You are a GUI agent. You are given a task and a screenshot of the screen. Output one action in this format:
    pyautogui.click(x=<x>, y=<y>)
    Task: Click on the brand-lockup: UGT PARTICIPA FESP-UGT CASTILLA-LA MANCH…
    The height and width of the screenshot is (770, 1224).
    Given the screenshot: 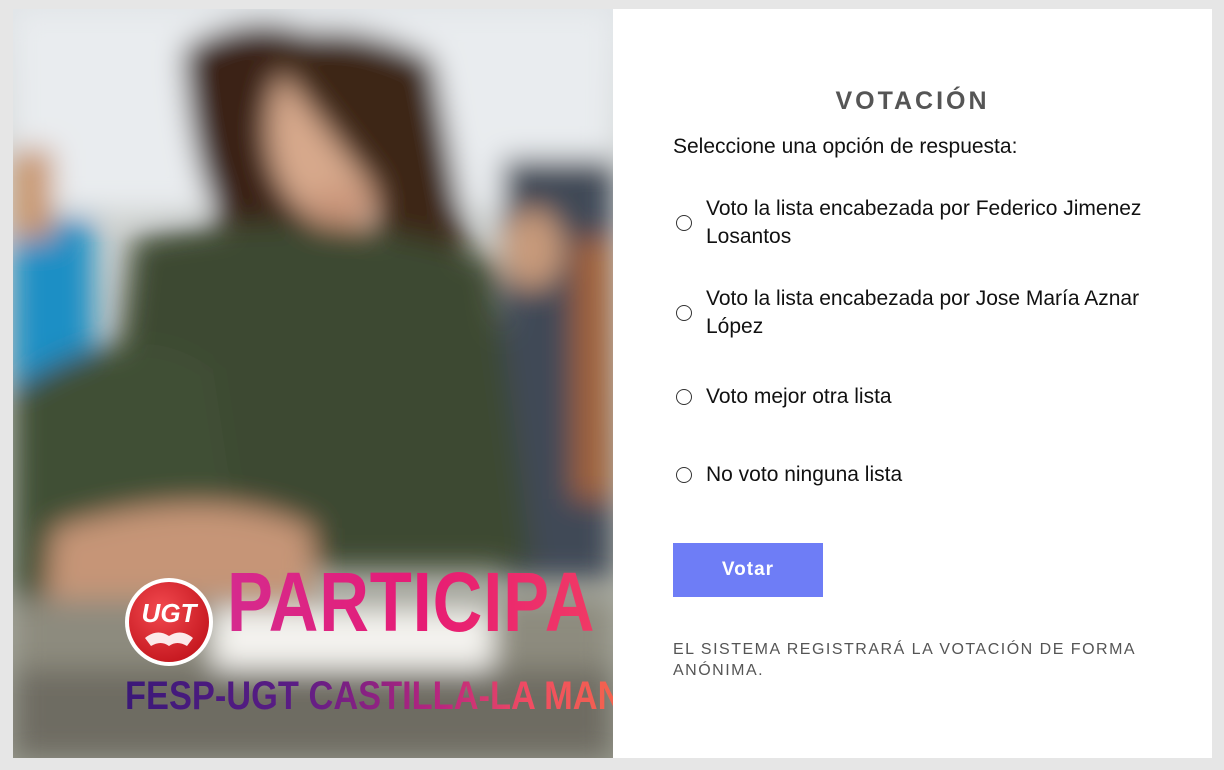 What is the action you would take?
    pyautogui.click(x=368, y=642)
    